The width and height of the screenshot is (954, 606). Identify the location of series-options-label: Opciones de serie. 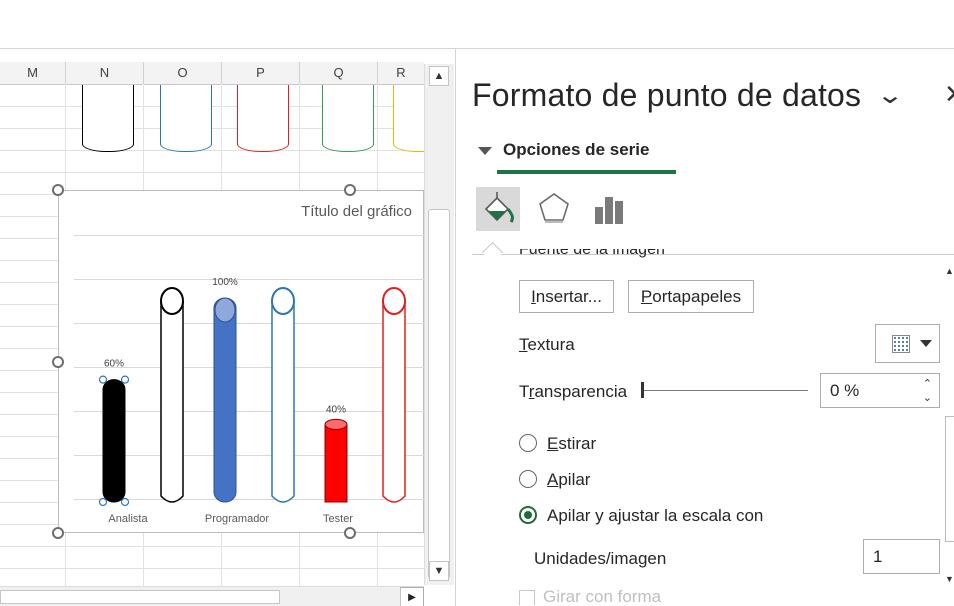
(576, 149).